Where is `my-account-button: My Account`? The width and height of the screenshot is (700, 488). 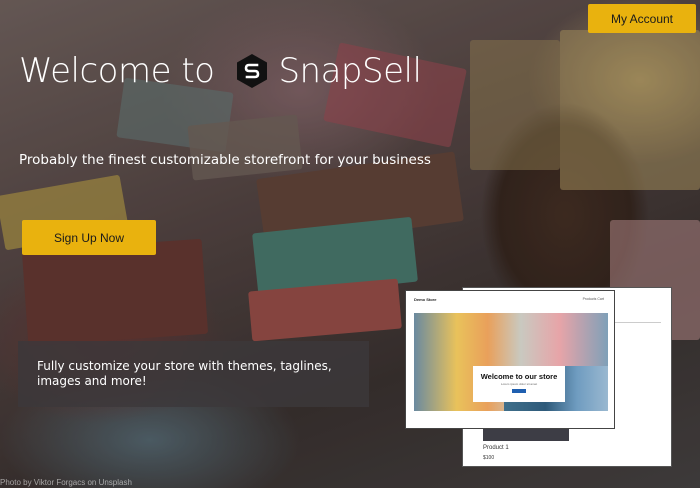 my-account-button: My Account is located at coordinates (642, 18).